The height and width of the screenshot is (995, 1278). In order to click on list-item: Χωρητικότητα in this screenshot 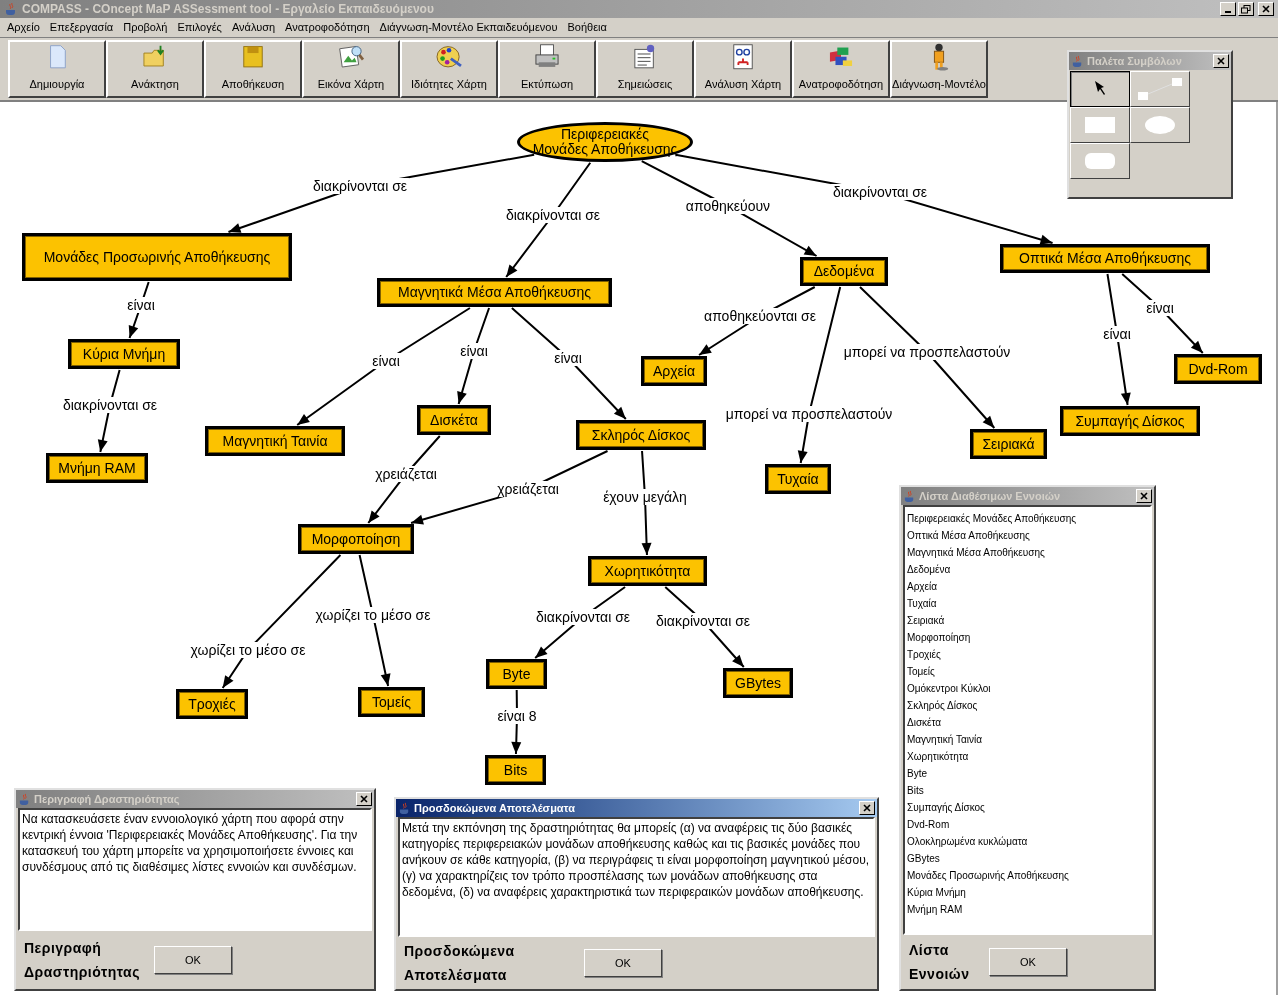, I will do `click(1027, 756)`.